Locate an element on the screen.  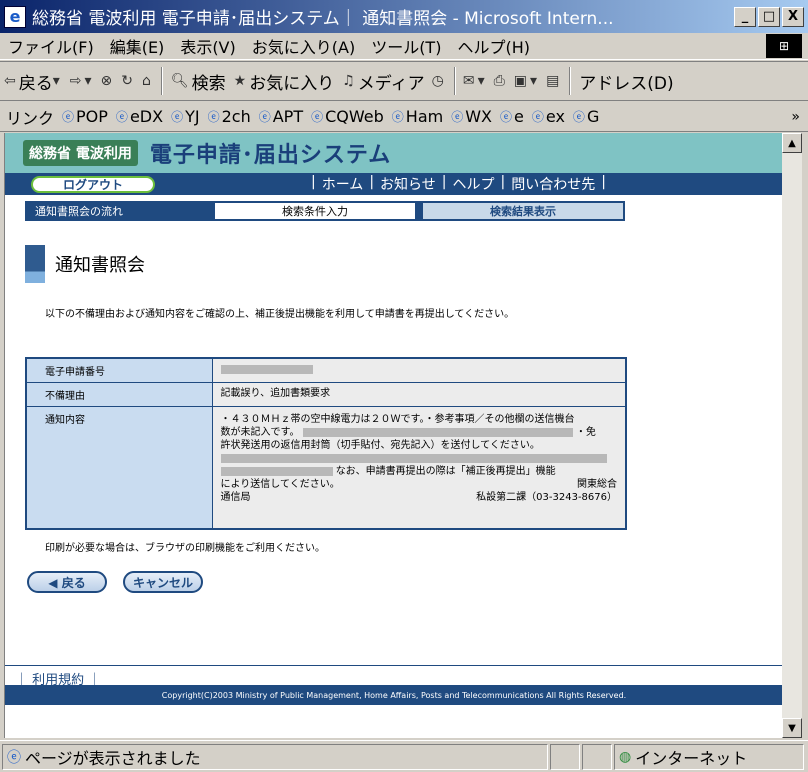
media-toolbar-button: ♫ メディア is located at coordinates (383, 81).